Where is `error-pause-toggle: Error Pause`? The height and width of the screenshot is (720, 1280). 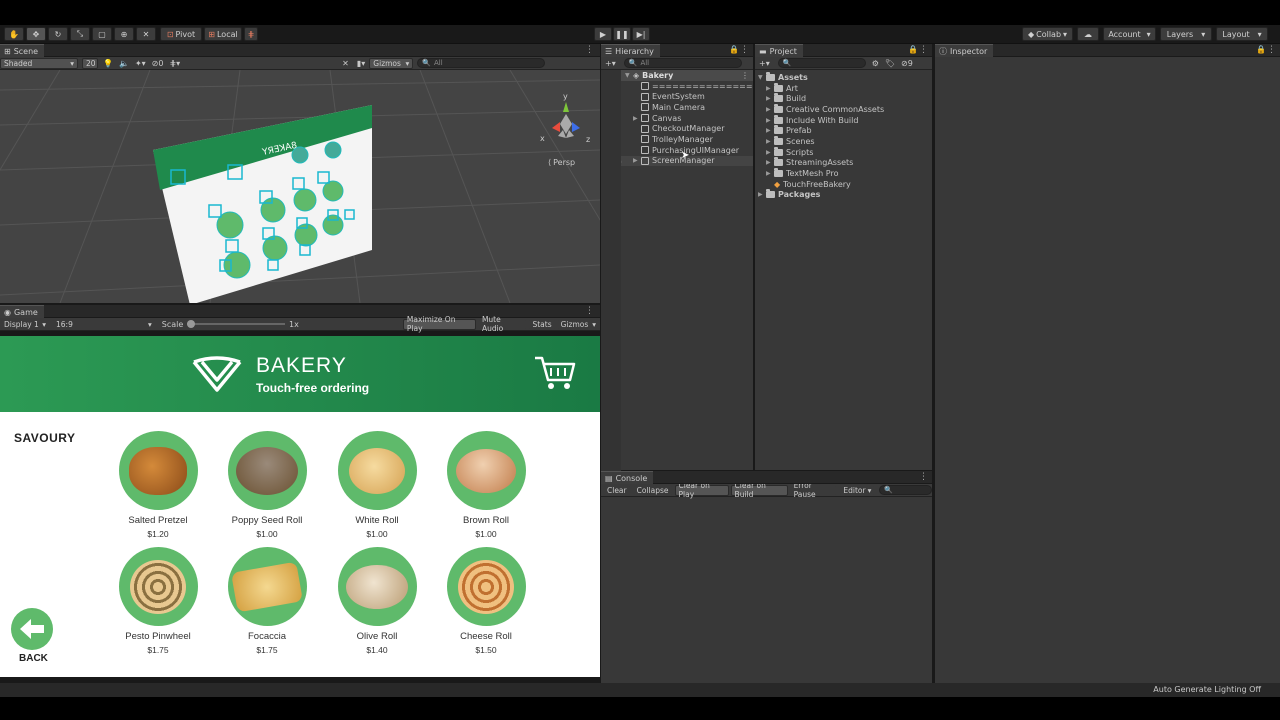 error-pause-toggle: Error Pause is located at coordinates (813, 490).